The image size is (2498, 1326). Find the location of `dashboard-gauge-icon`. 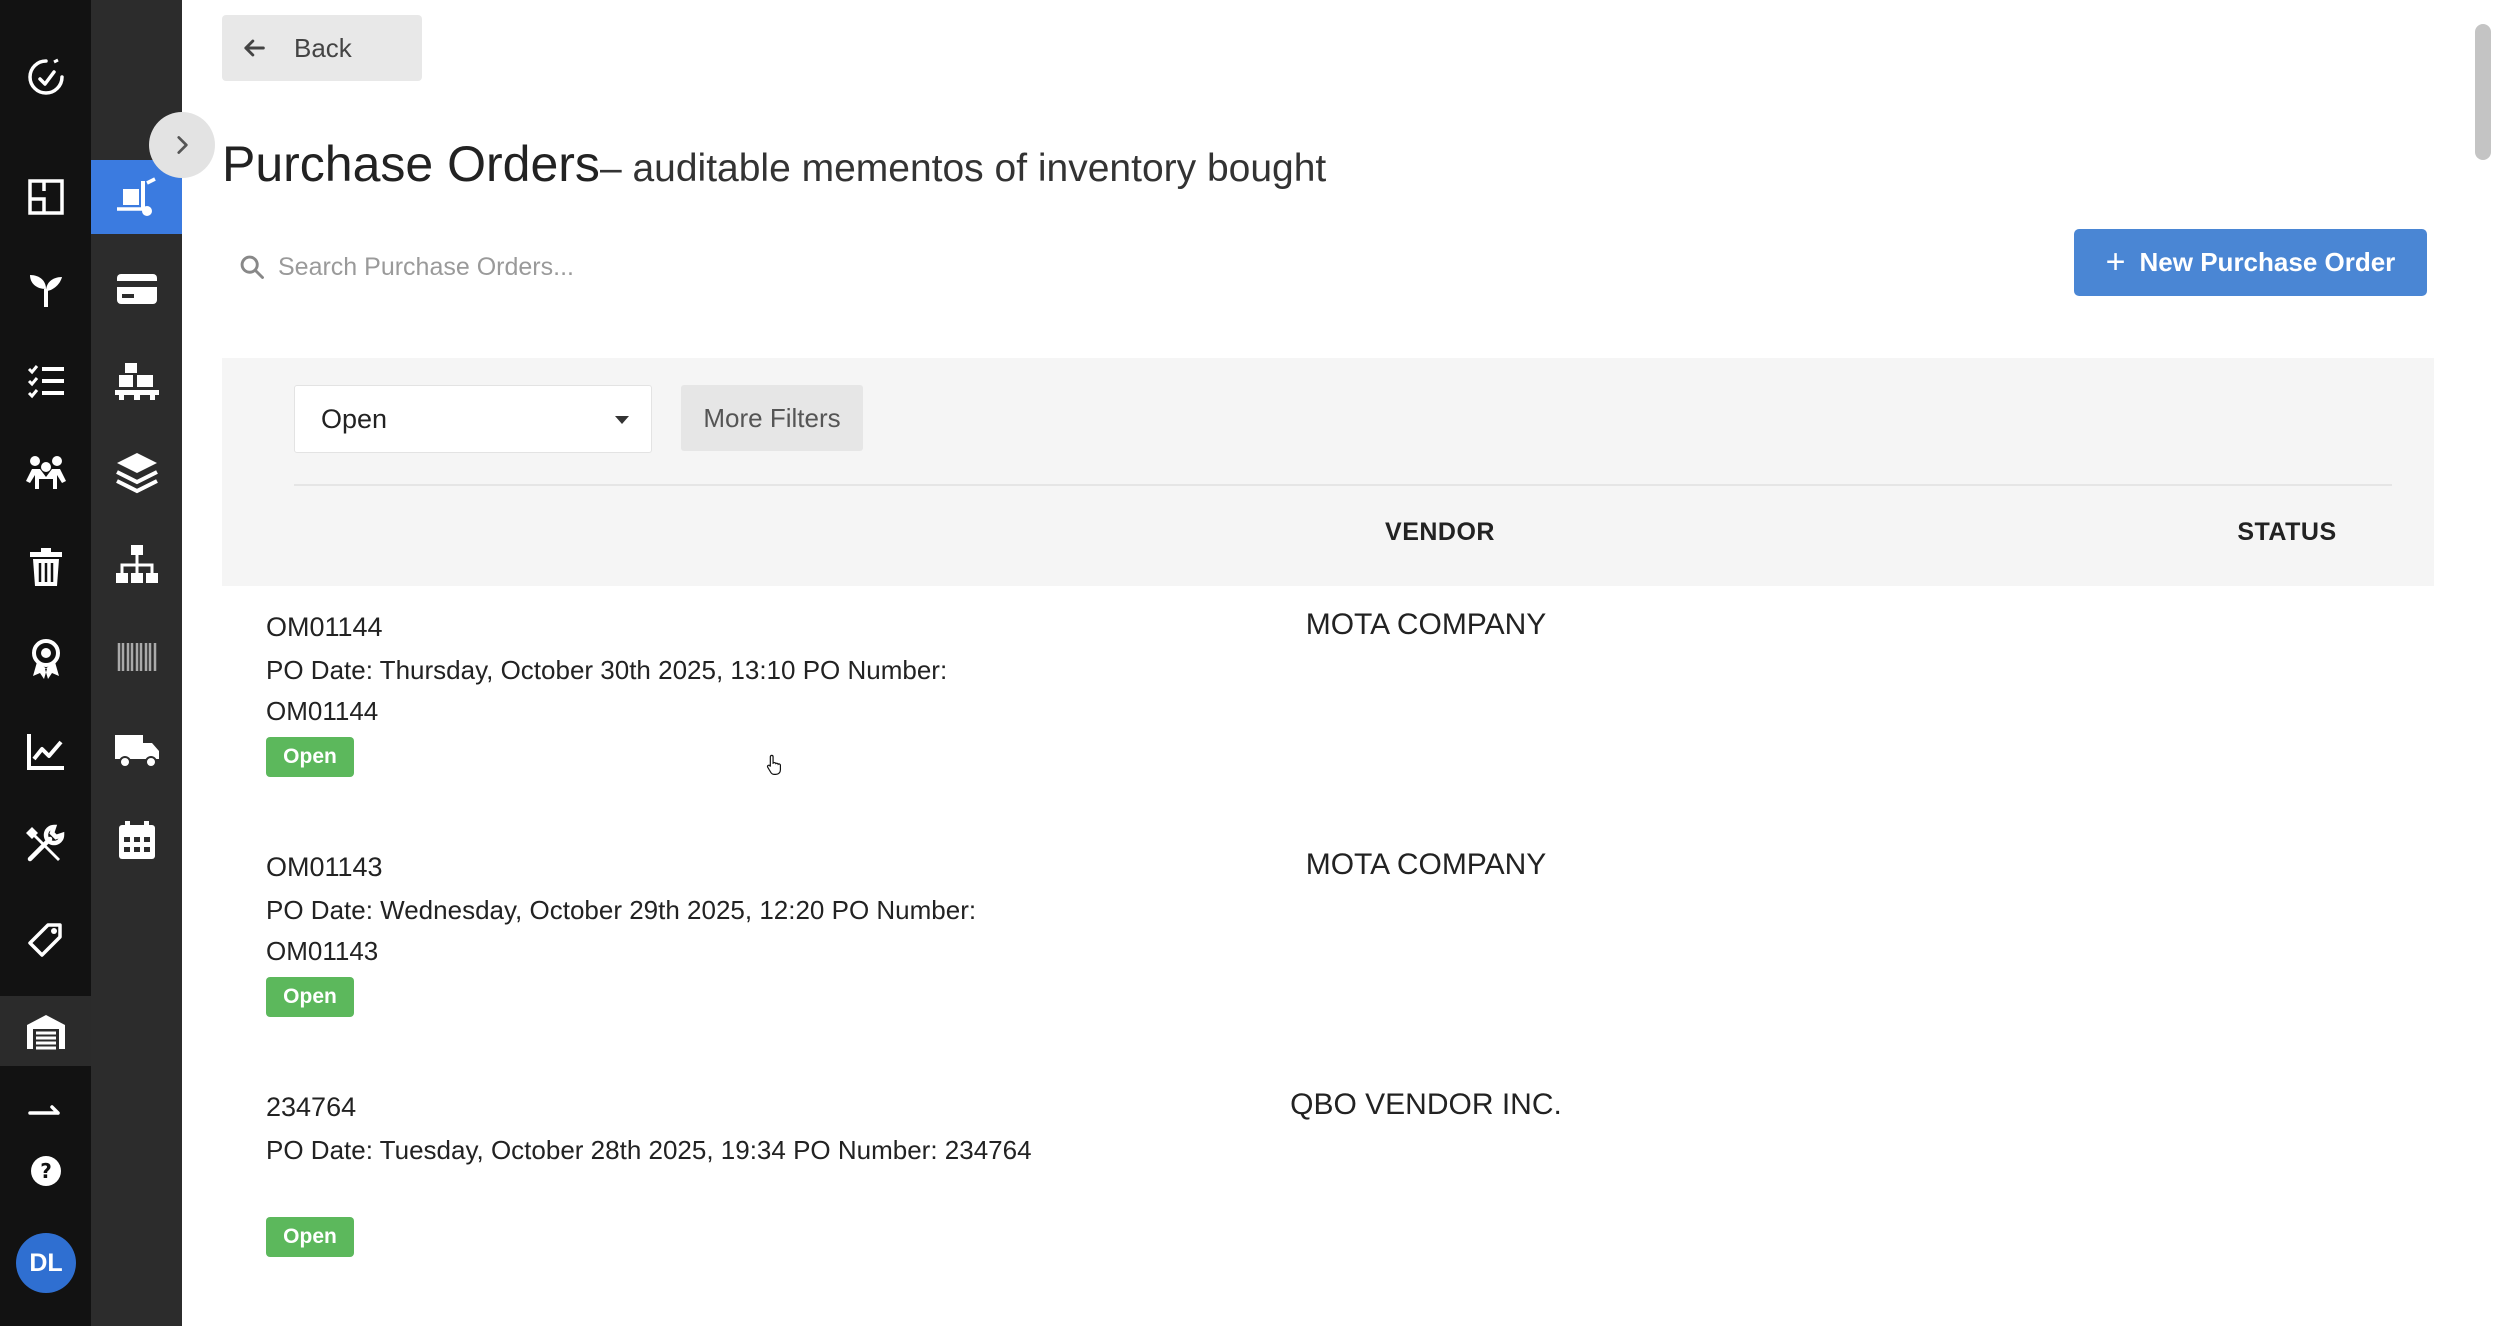

dashboard-gauge-icon is located at coordinates (45, 77).